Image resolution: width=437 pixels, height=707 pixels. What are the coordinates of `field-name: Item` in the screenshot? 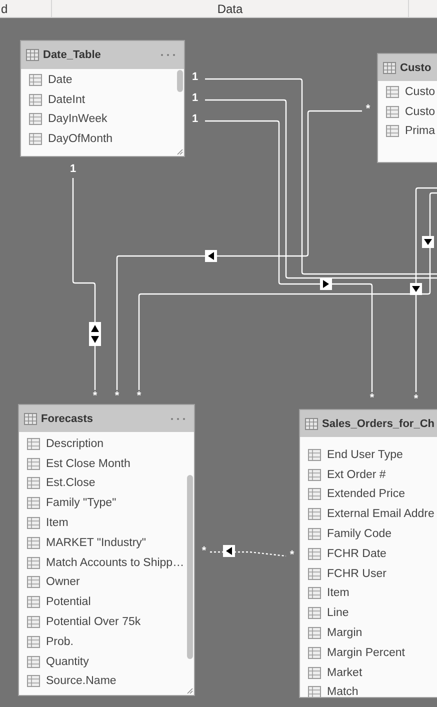 It's located at (338, 593).